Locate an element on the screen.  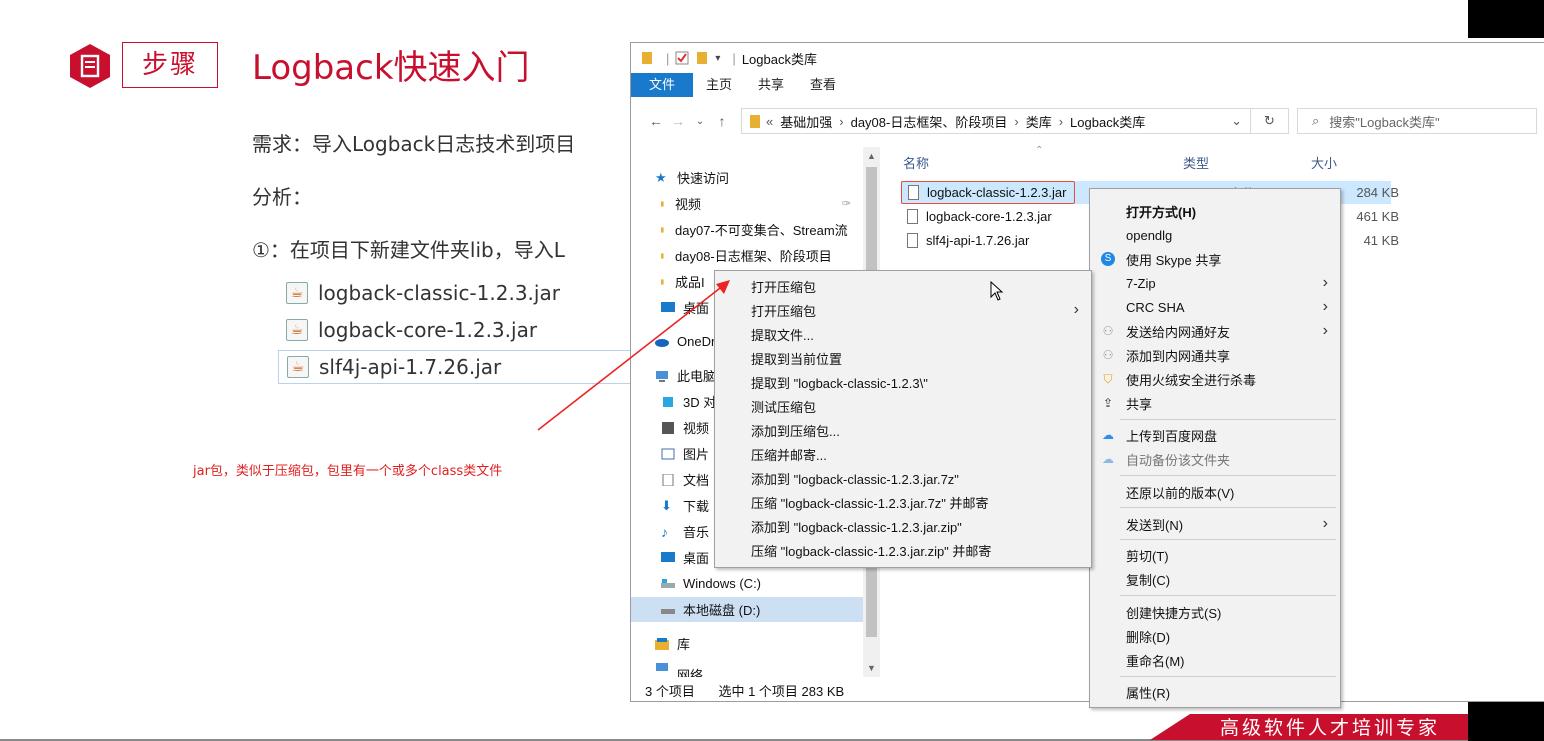
menu-item-baidu-upload: ☁ 上传到百度网盘 is located at coordinates (1215, 435).